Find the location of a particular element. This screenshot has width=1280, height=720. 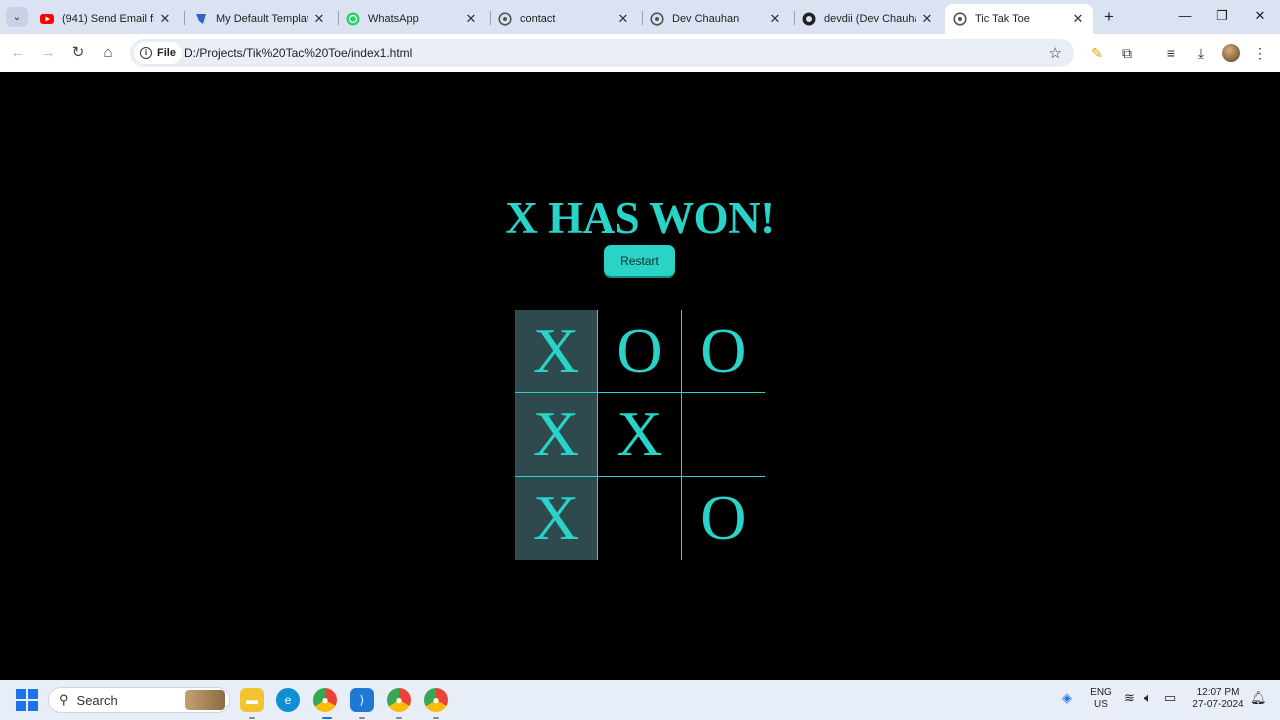

download-icon: ⤓ is located at coordinates (1201, 53).